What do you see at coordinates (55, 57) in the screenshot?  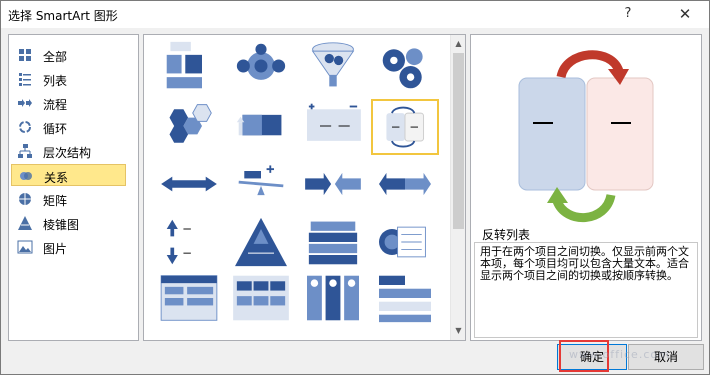 I see `category-label: 全部` at bounding box center [55, 57].